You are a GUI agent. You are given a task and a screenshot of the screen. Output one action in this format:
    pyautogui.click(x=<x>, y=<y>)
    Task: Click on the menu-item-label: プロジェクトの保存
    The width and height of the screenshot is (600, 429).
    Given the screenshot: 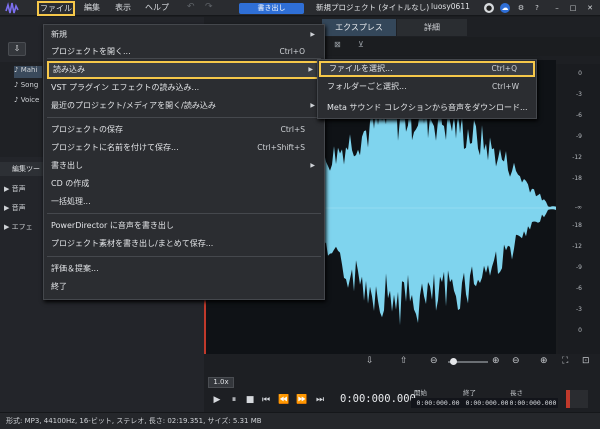 What is the action you would take?
    pyautogui.click(x=87, y=129)
    